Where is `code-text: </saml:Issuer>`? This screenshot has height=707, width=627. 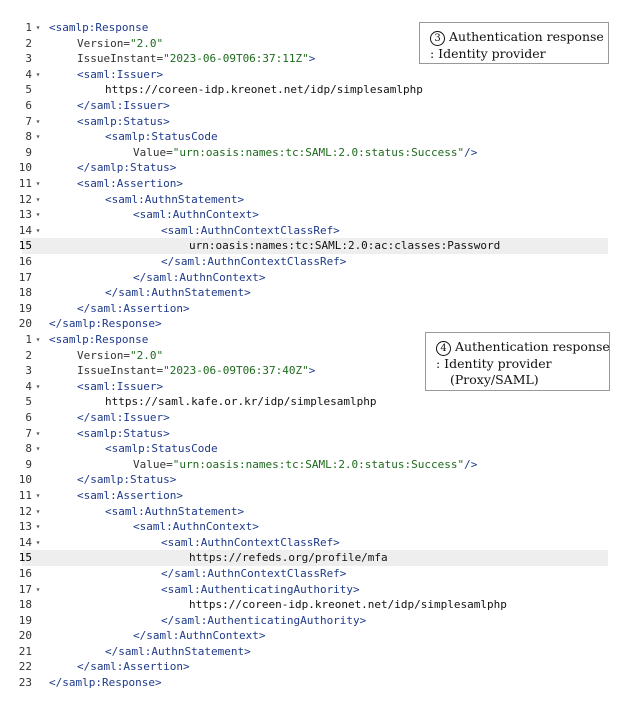 code-text: </saml:Issuer> is located at coordinates (109, 106).